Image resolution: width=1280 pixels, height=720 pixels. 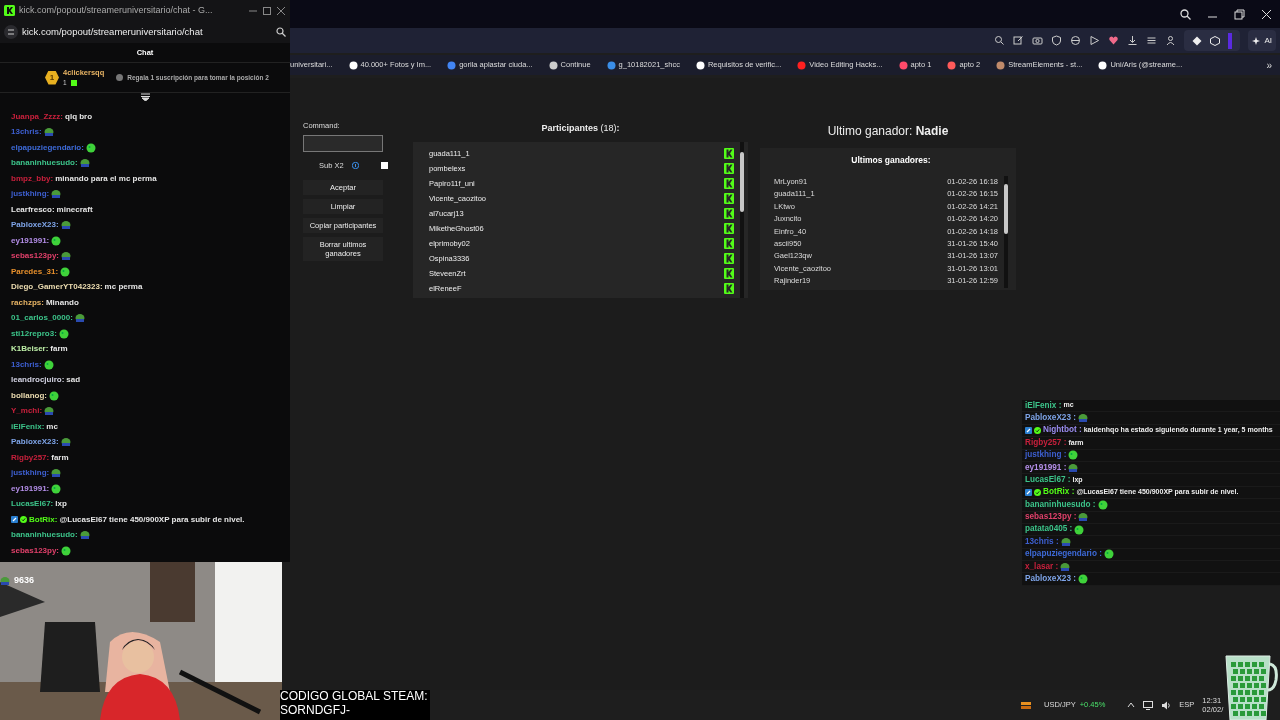 I want to click on chat-message: @LucasEl67 tiene 450/900XP para subir de nivel., so click(x=152, y=519).